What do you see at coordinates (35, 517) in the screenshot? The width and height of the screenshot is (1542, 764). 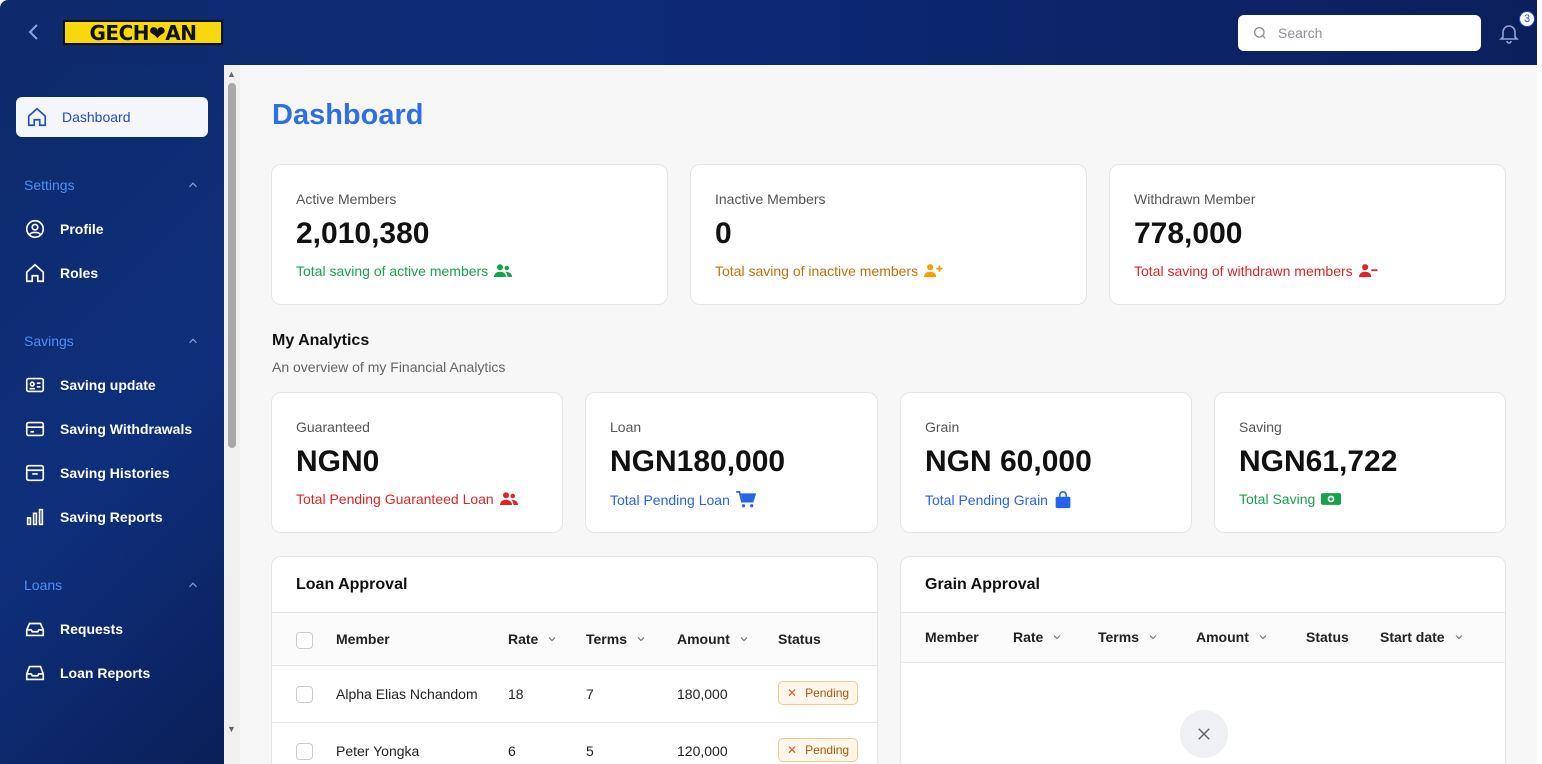 I see `bar-chart-icon` at bounding box center [35, 517].